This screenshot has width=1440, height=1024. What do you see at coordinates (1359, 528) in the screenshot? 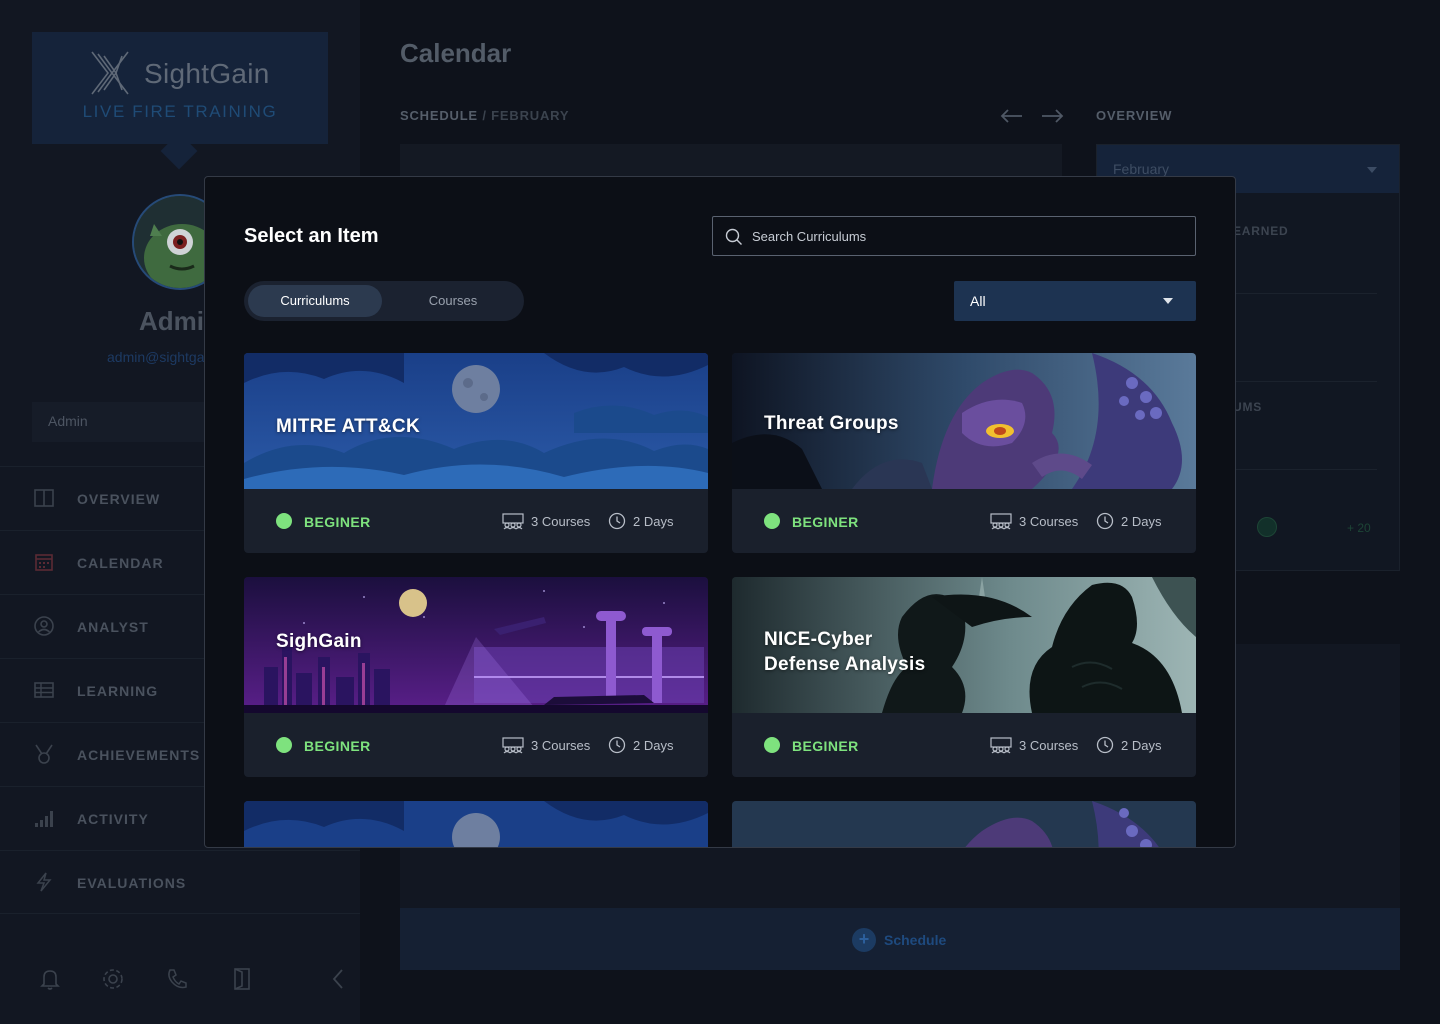
I see `overview-more-count: + 20` at bounding box center [1359, 528].